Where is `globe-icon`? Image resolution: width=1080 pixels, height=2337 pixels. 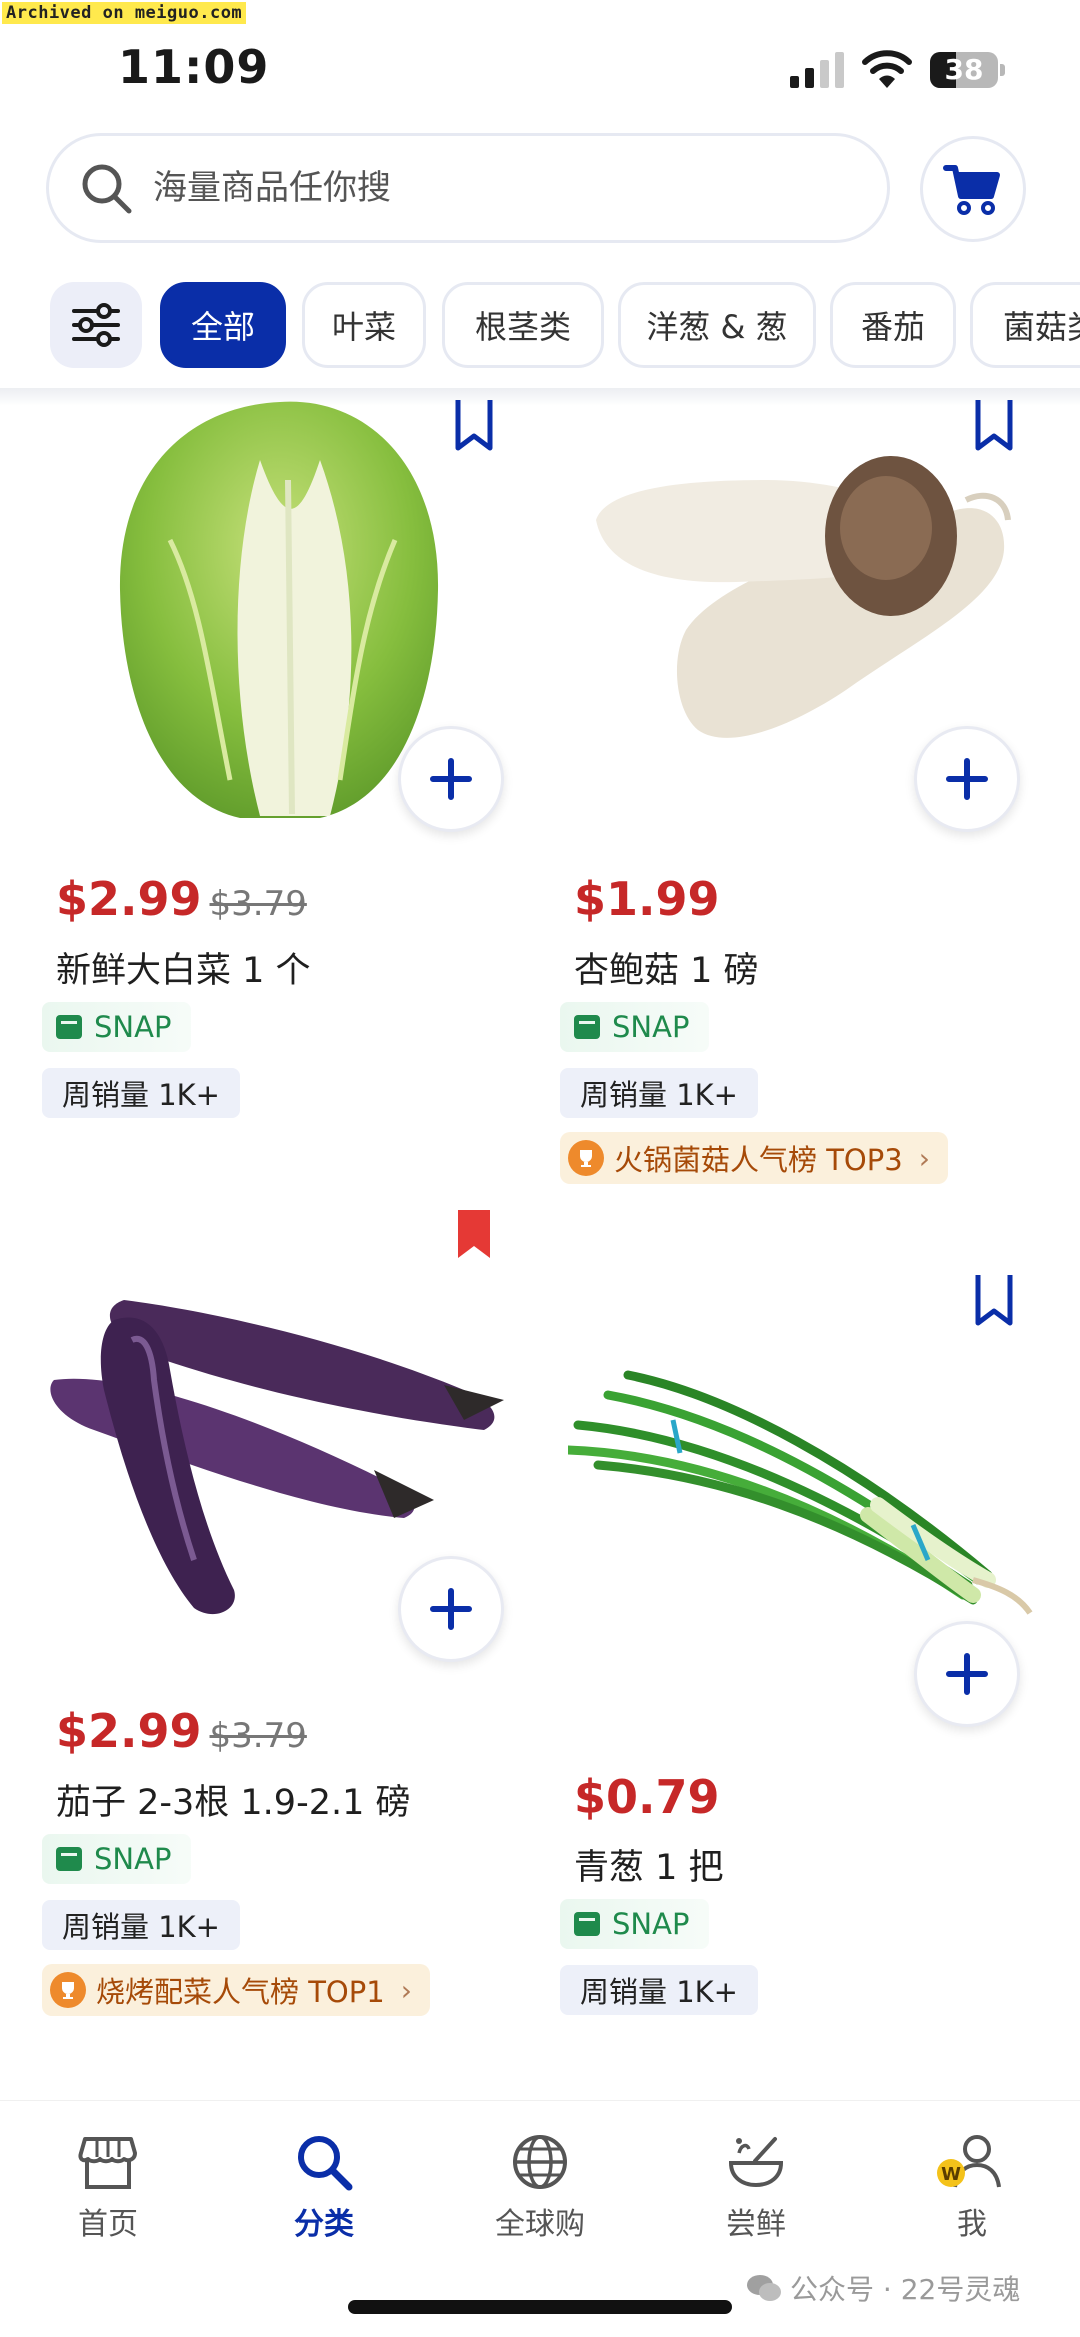 globe-icon is located at coordinates (540, 2162).